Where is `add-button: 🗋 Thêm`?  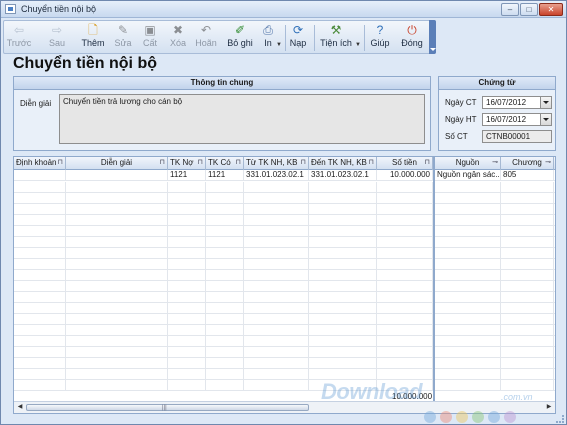
add-button: 🗋 Thêm is located at coordinates (93, 38).